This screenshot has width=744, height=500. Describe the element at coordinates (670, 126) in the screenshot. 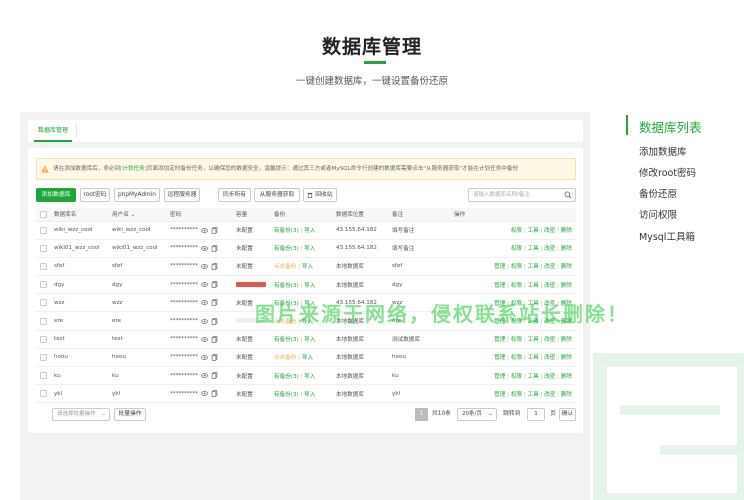

I see `side-nav-database-list: 数据库列表` at that location.